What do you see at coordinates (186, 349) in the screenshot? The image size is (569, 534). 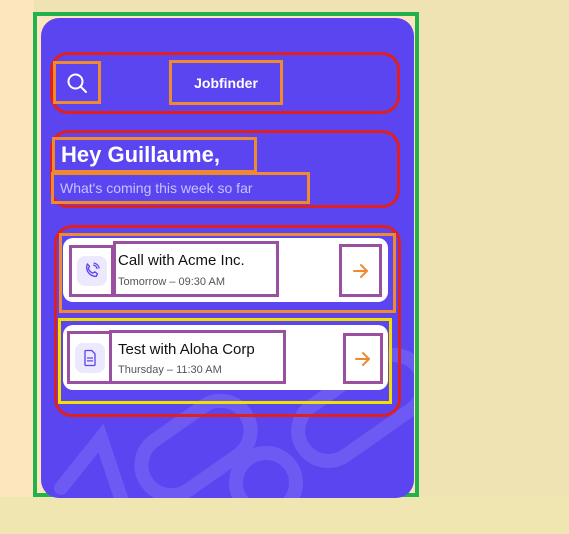 I see `event-title: Test with Aloha Corp` at bounding box center [186, 349].